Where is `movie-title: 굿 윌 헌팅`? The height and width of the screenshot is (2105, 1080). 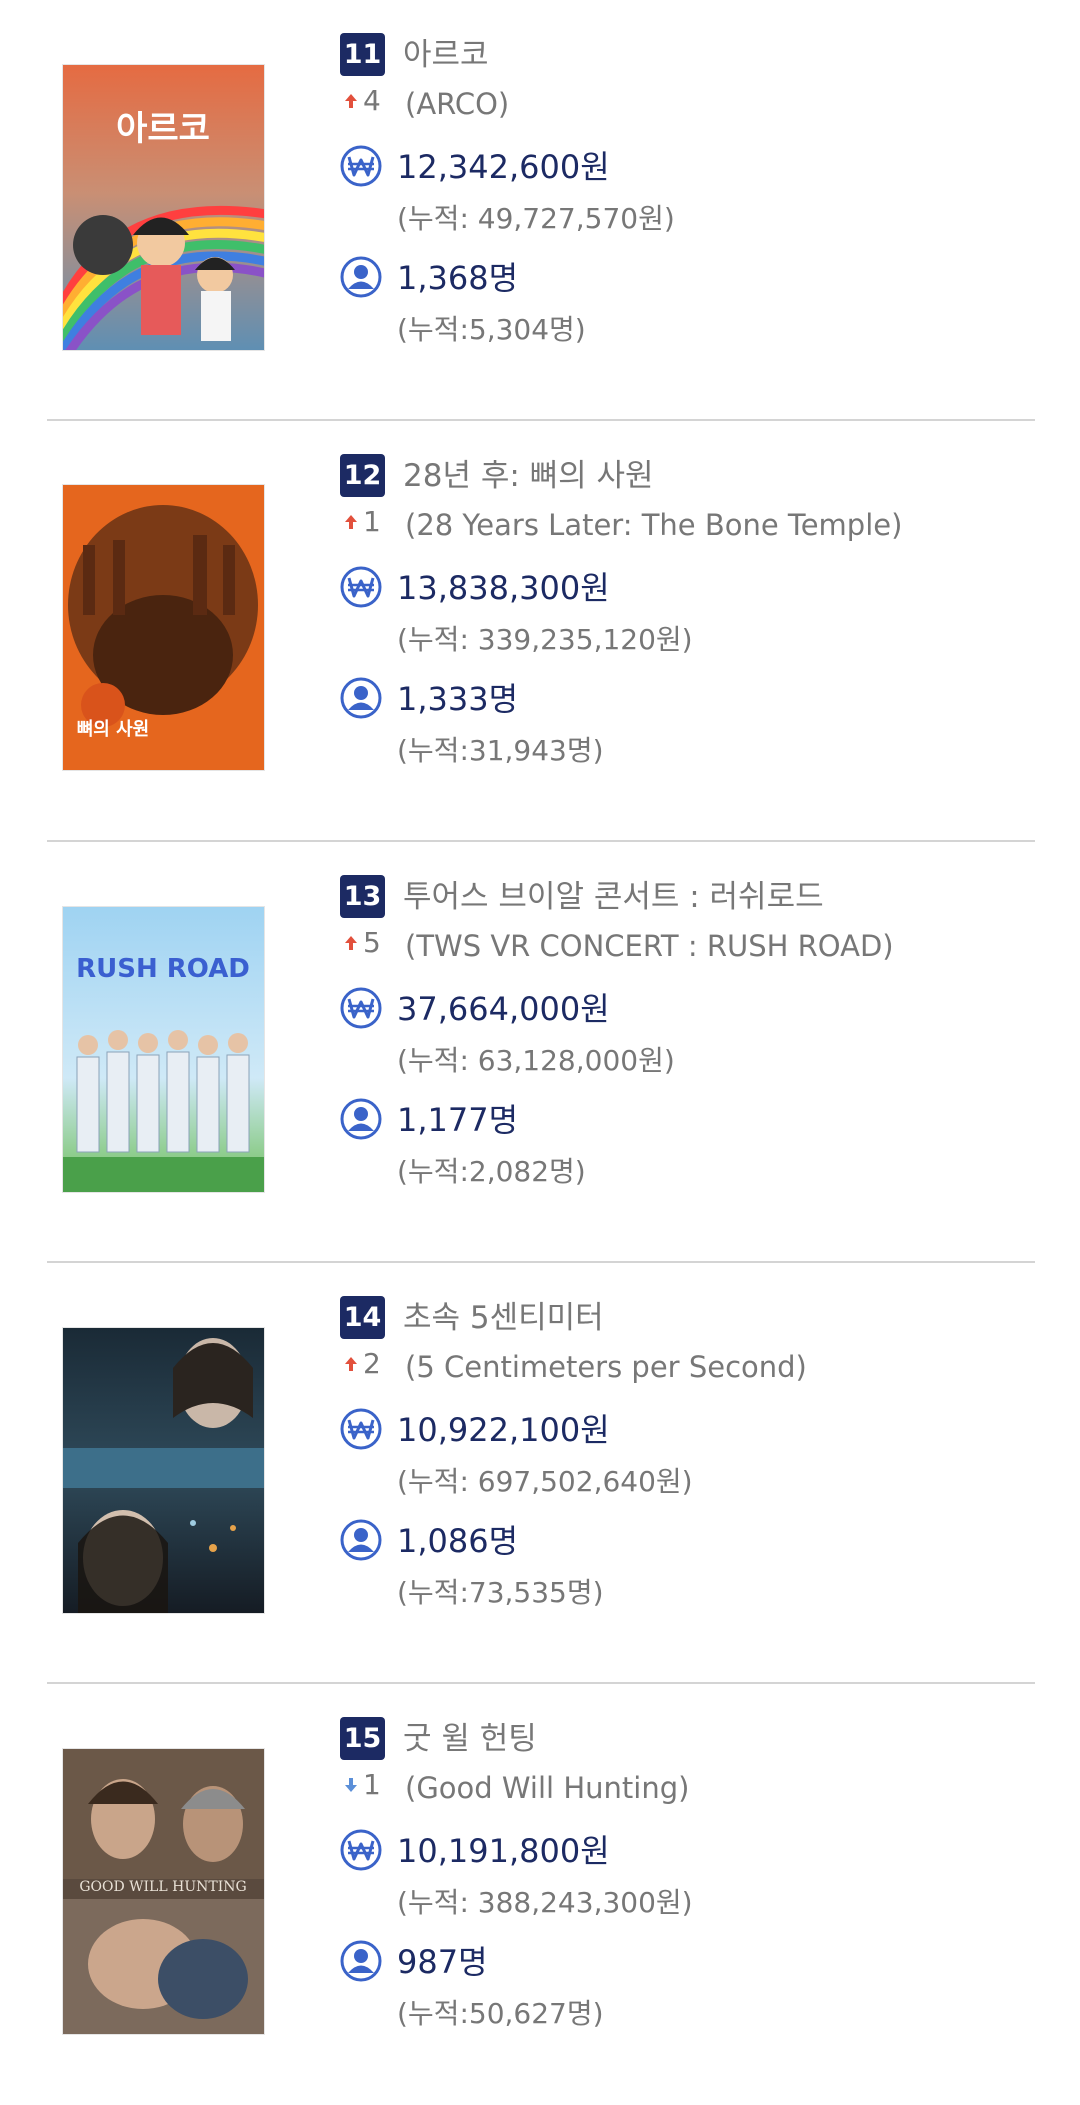
movie-title: 굿 윌 헌팅 is located at coordinates (470, 1739).